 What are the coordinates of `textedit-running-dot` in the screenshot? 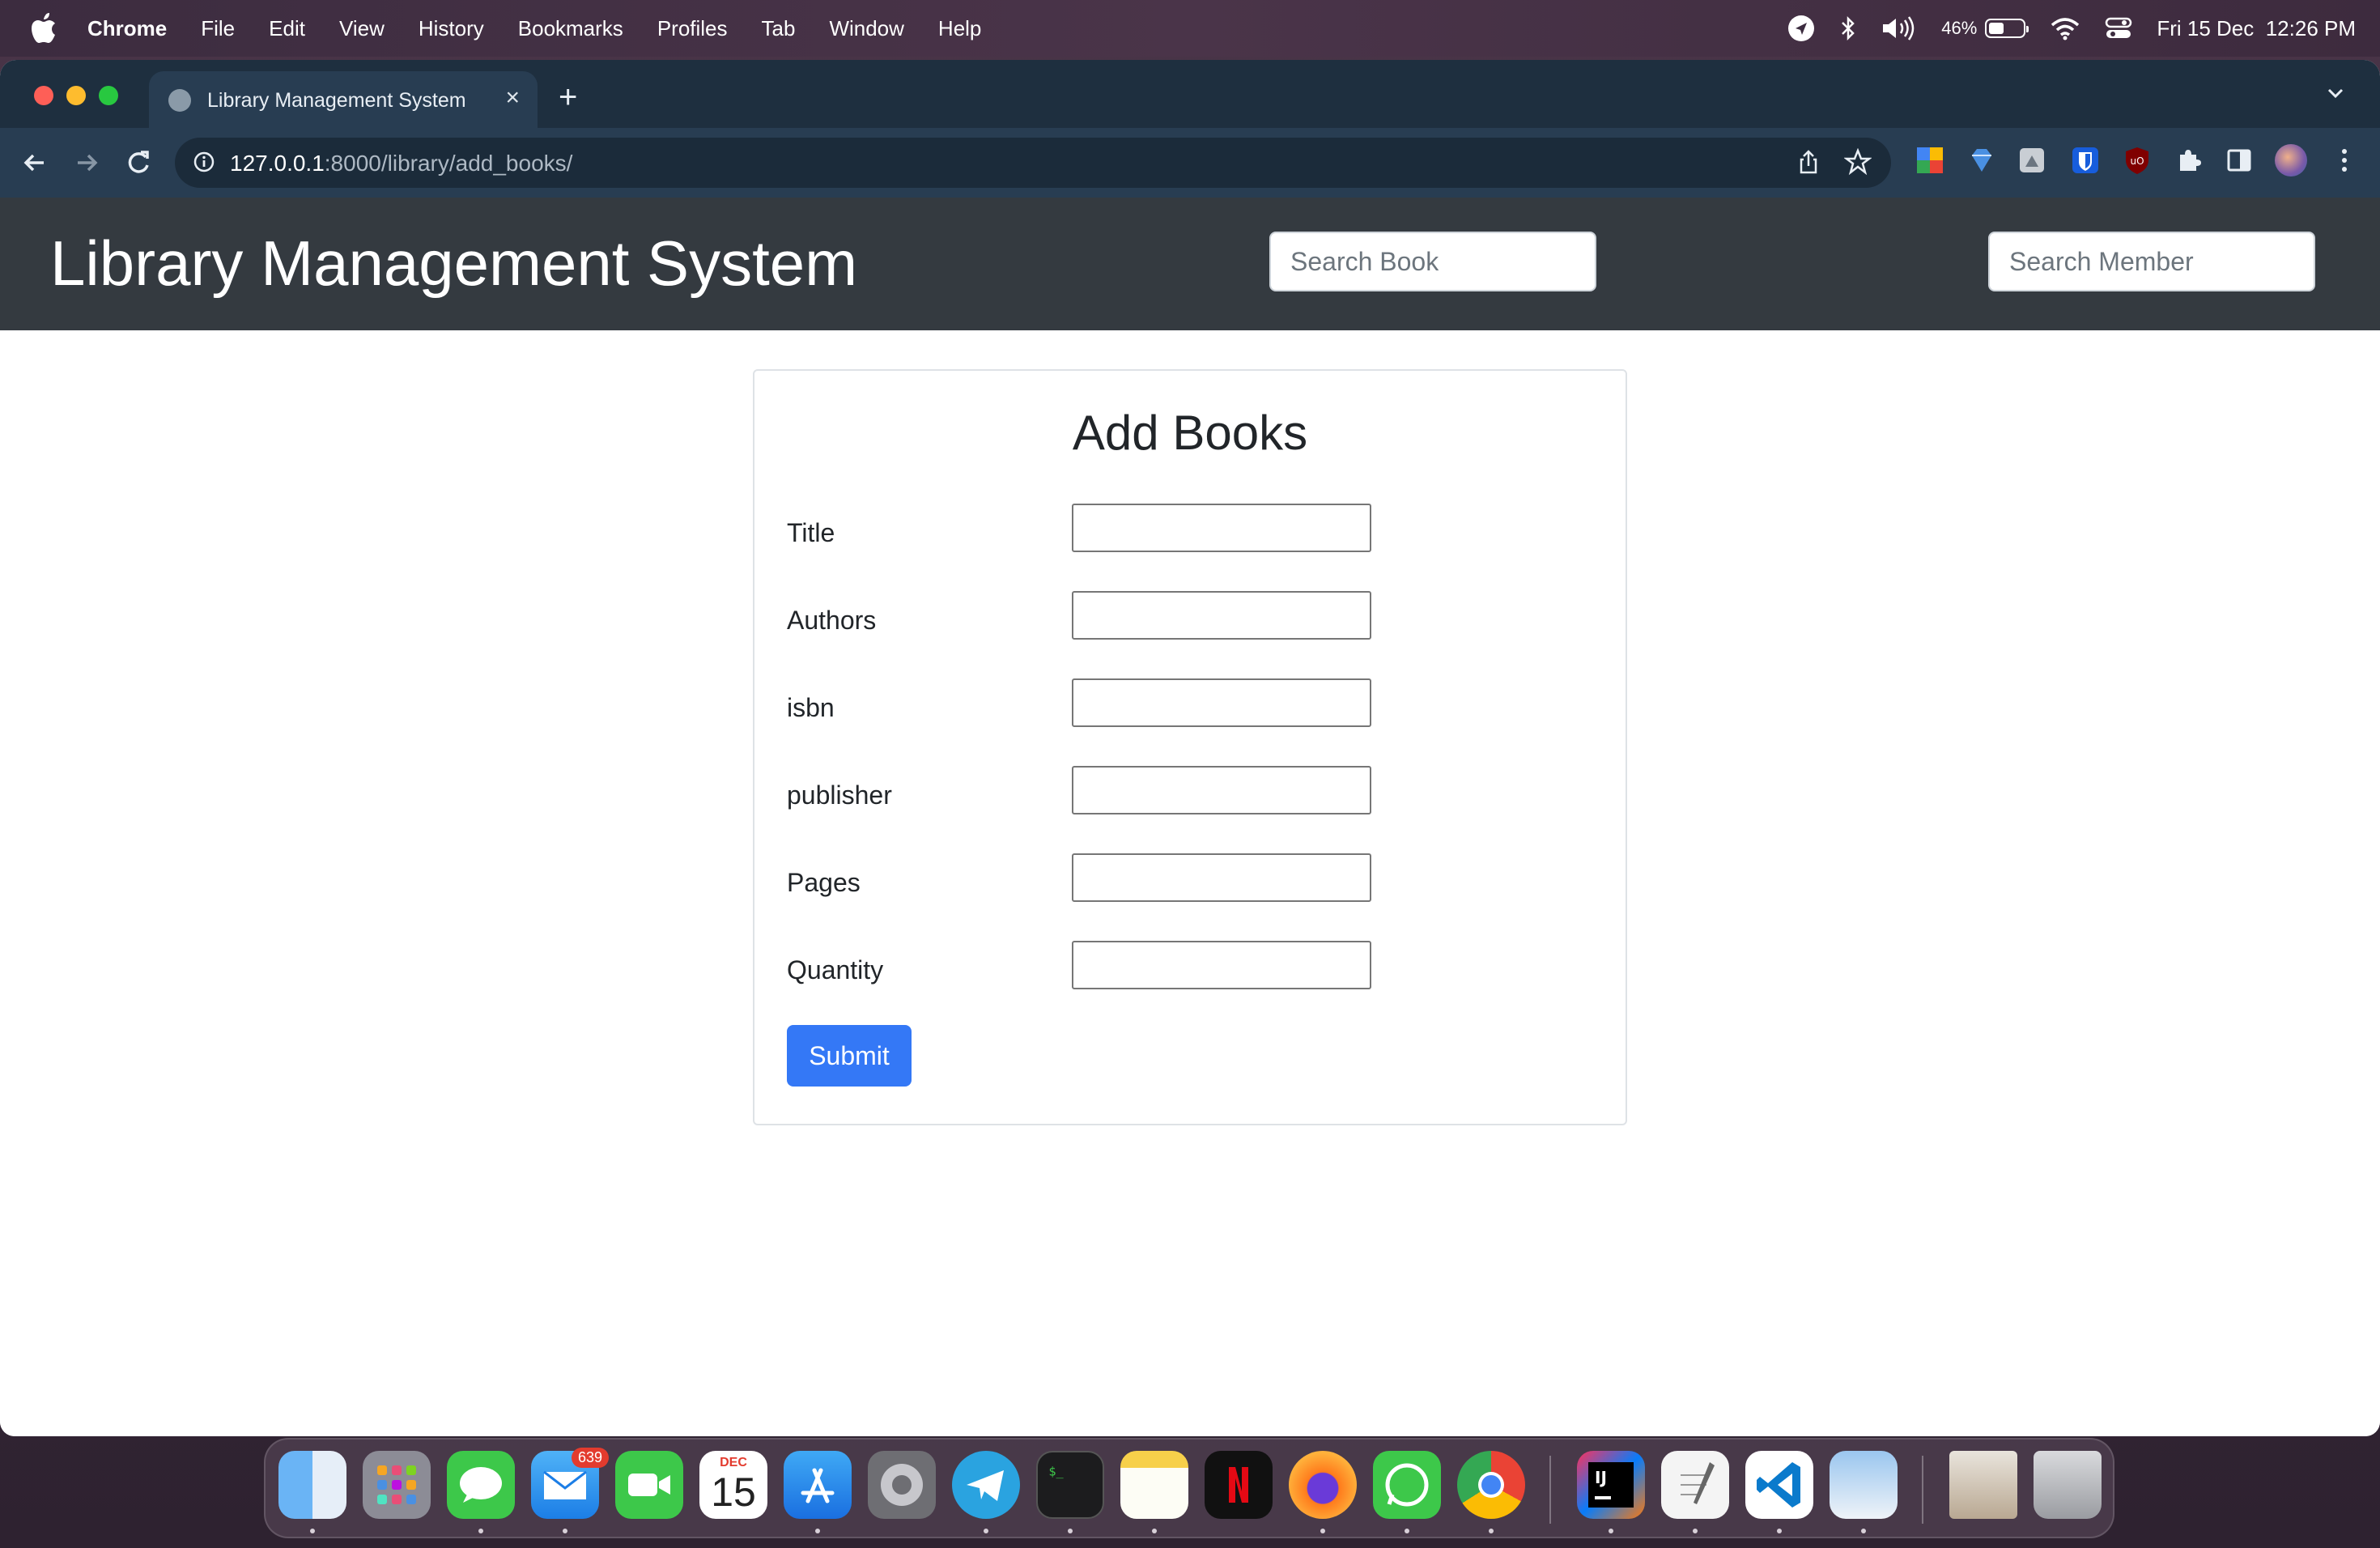 It's located at (1695, 1531).